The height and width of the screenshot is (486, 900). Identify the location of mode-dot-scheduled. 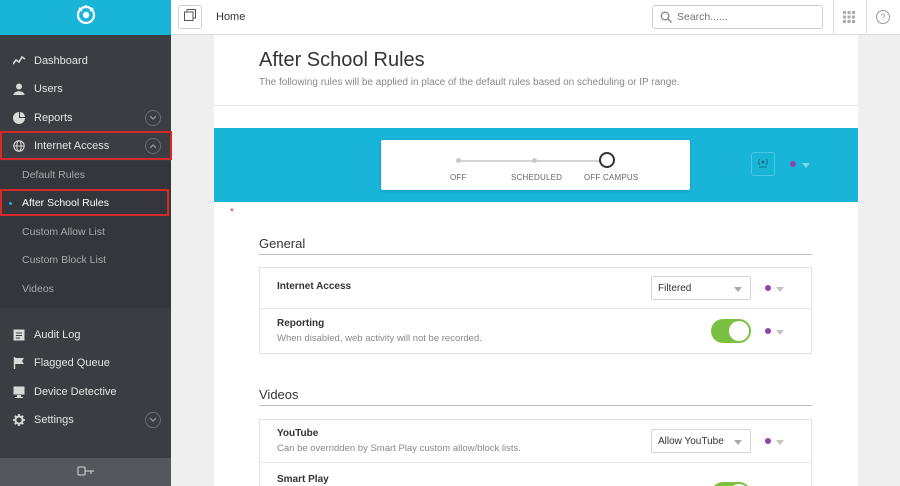
(534, 160).